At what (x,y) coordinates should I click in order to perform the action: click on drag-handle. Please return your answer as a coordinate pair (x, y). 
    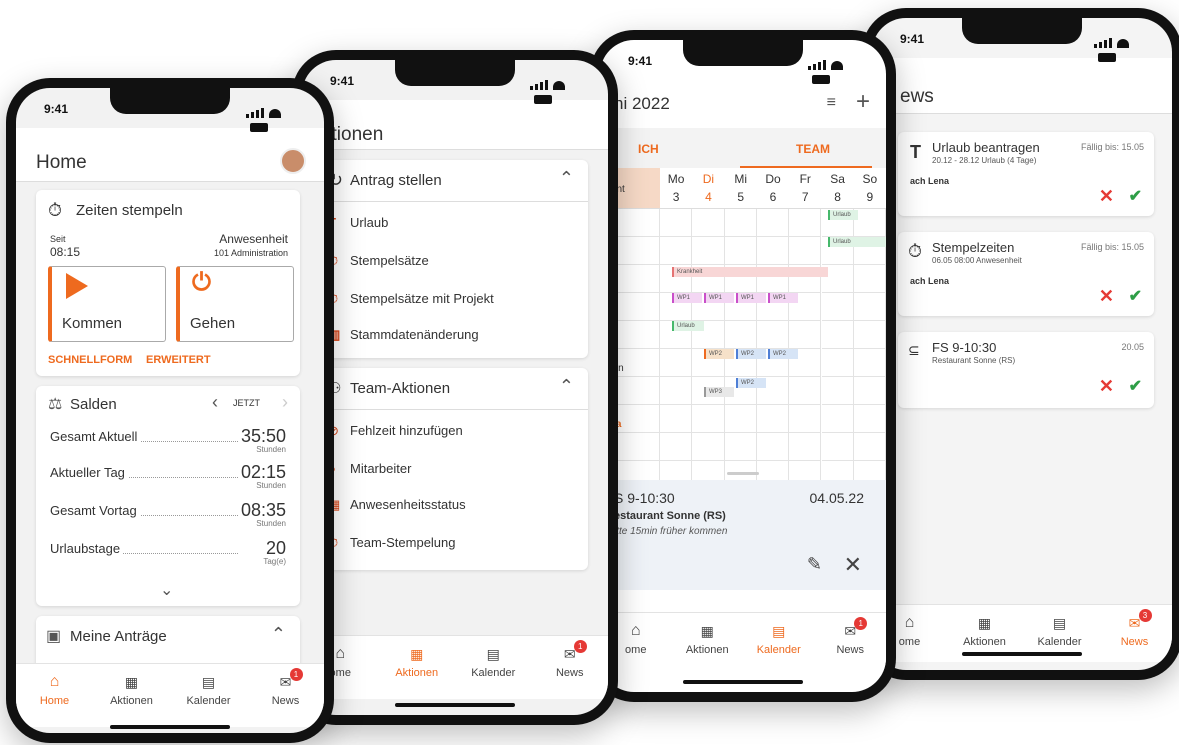
    Looking at the image, I should click on (743, 473).